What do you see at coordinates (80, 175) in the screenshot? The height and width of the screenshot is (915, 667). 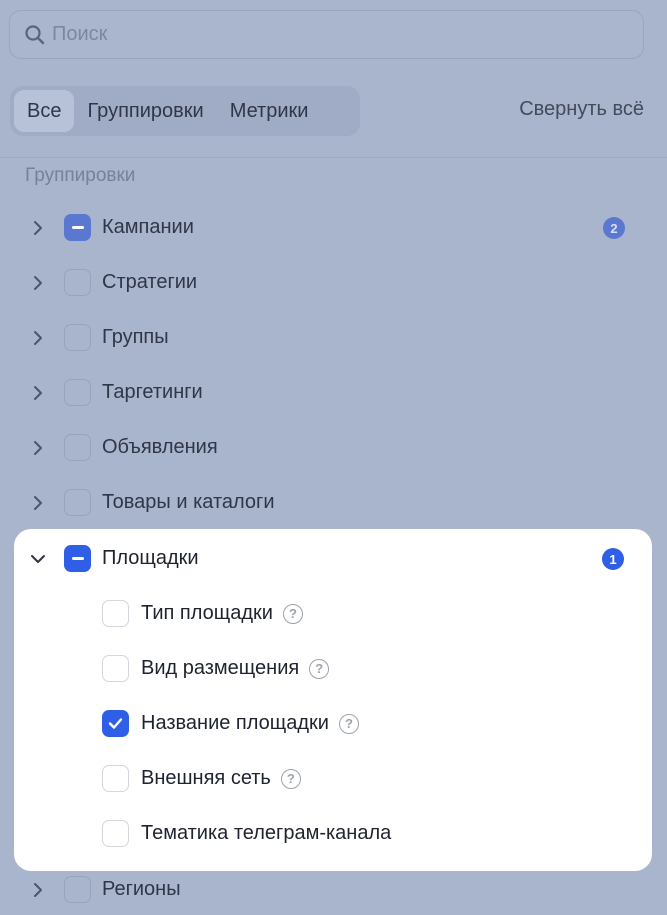 I see `section-title: Группировки` at bounding box center [80, 175].